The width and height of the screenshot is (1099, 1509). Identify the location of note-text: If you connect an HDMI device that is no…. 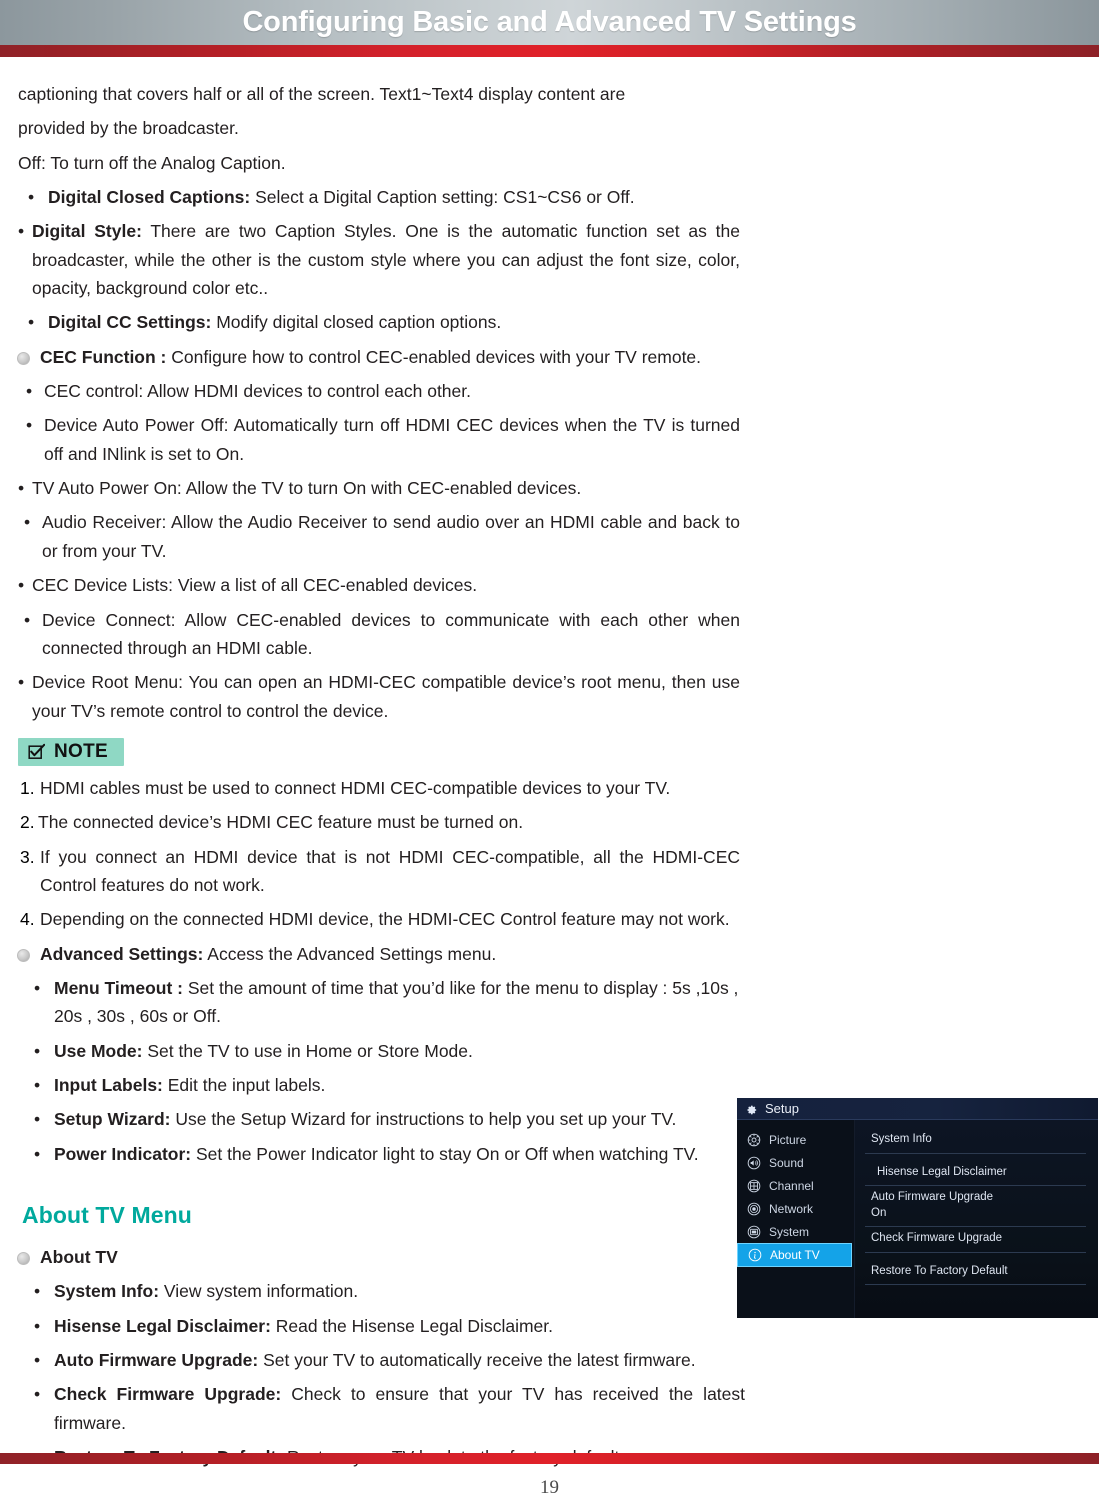
(390, 870).